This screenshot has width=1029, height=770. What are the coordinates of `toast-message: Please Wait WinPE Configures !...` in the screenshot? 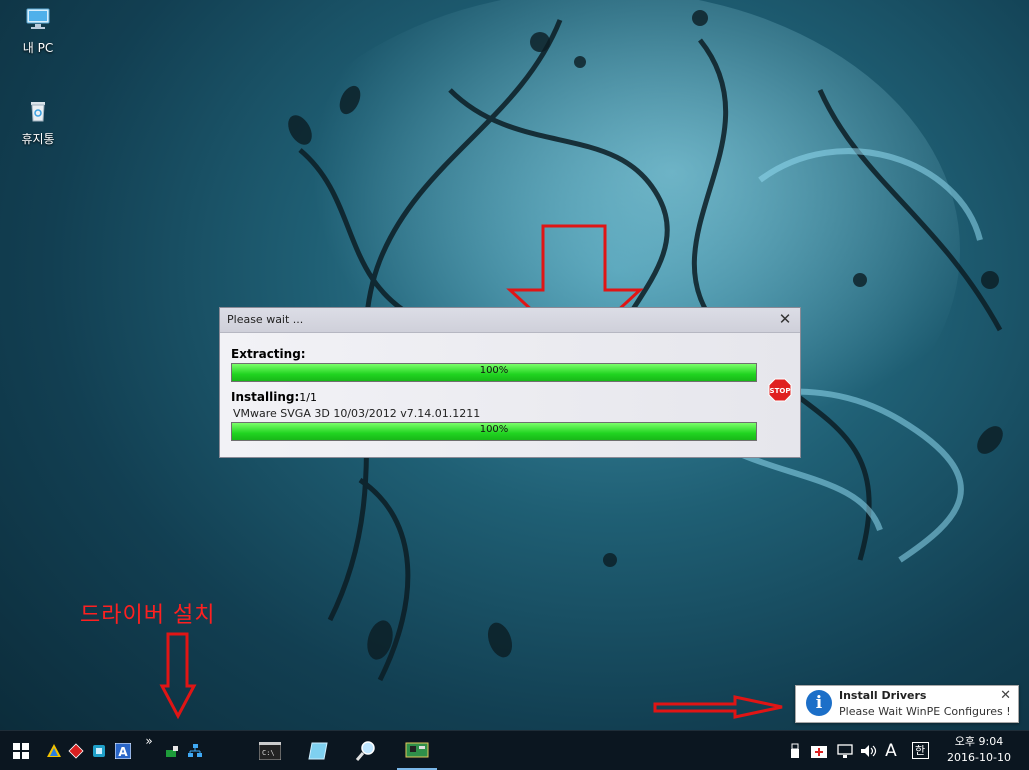 It's located at (924, 711).